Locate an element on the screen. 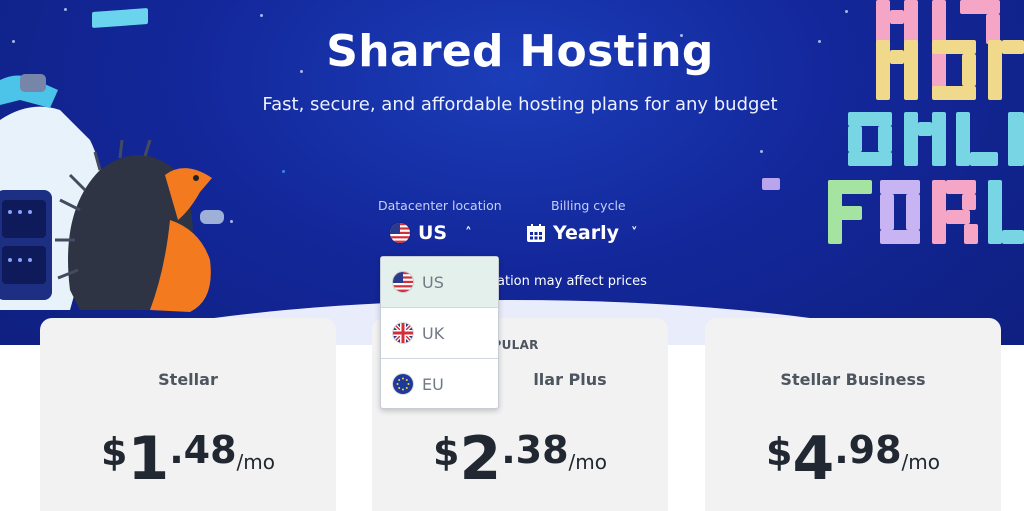 The width and height of the screenshot is (1024, 511). datacenter-label: Datacenter location is located at coordinates (440, 205).